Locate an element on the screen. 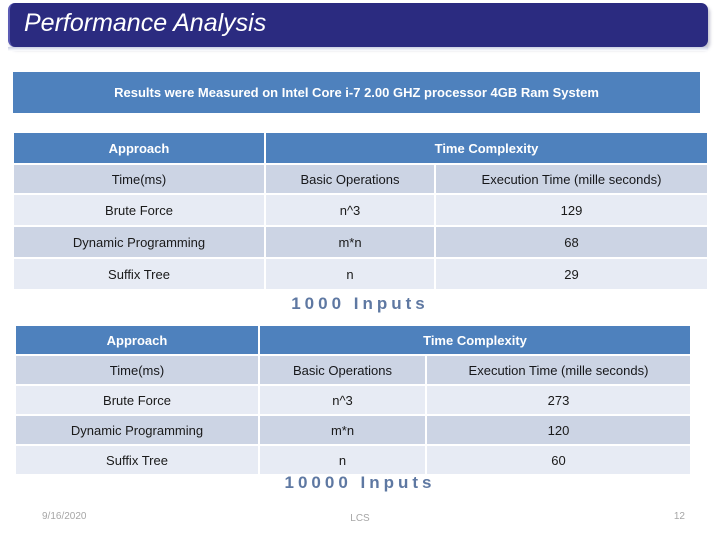  table-row: Suffix Tree n 29 is located at coordinates (361, 274).